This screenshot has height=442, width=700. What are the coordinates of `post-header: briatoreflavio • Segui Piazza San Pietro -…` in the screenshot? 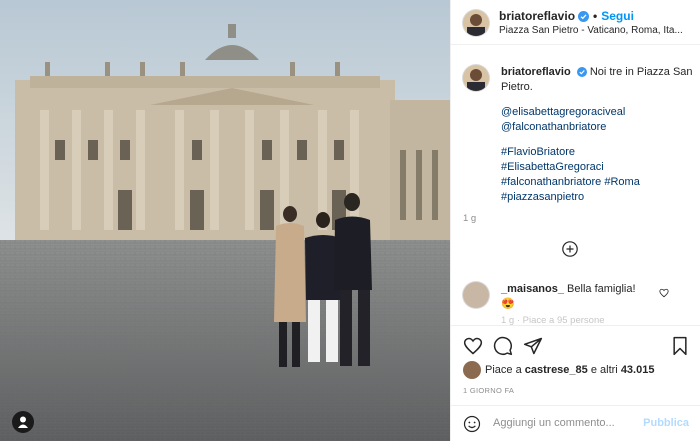 It's located at (575, 22).